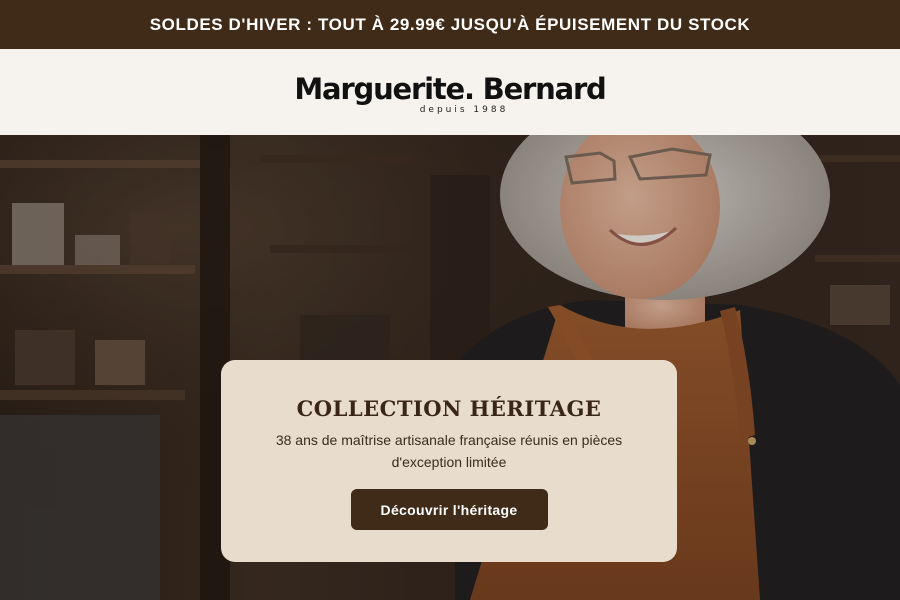 The image size is (900, 600). Describe the element at coordinates (449, 509) in the screenshot. I see `discover-heritage-button: Découvrir l'héritage` at that location.